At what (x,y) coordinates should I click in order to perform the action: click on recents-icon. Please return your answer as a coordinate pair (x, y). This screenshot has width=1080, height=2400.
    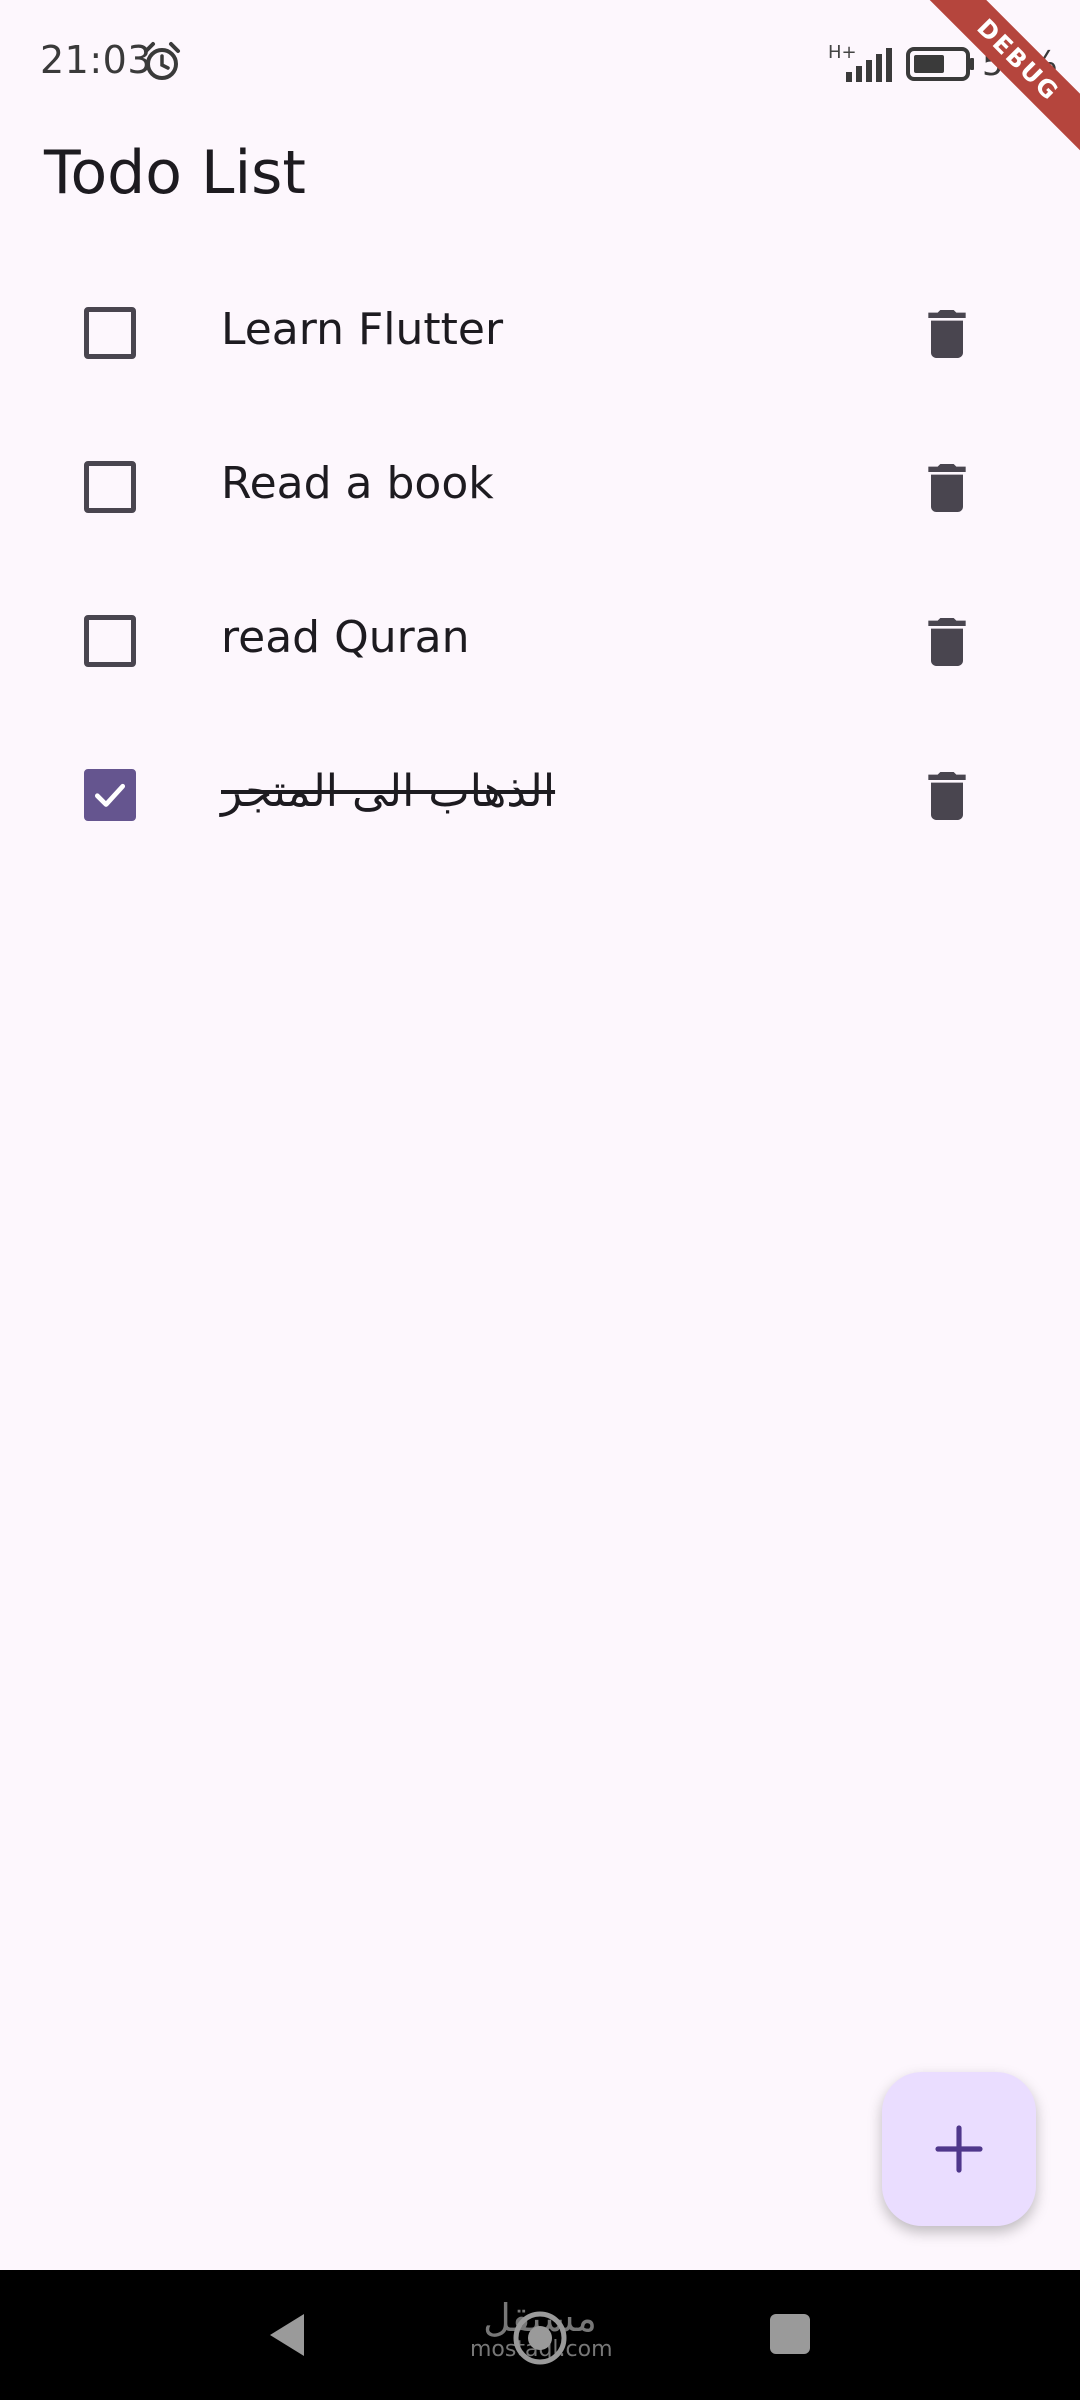
    Looking at the image, I should click on (790, 2334).